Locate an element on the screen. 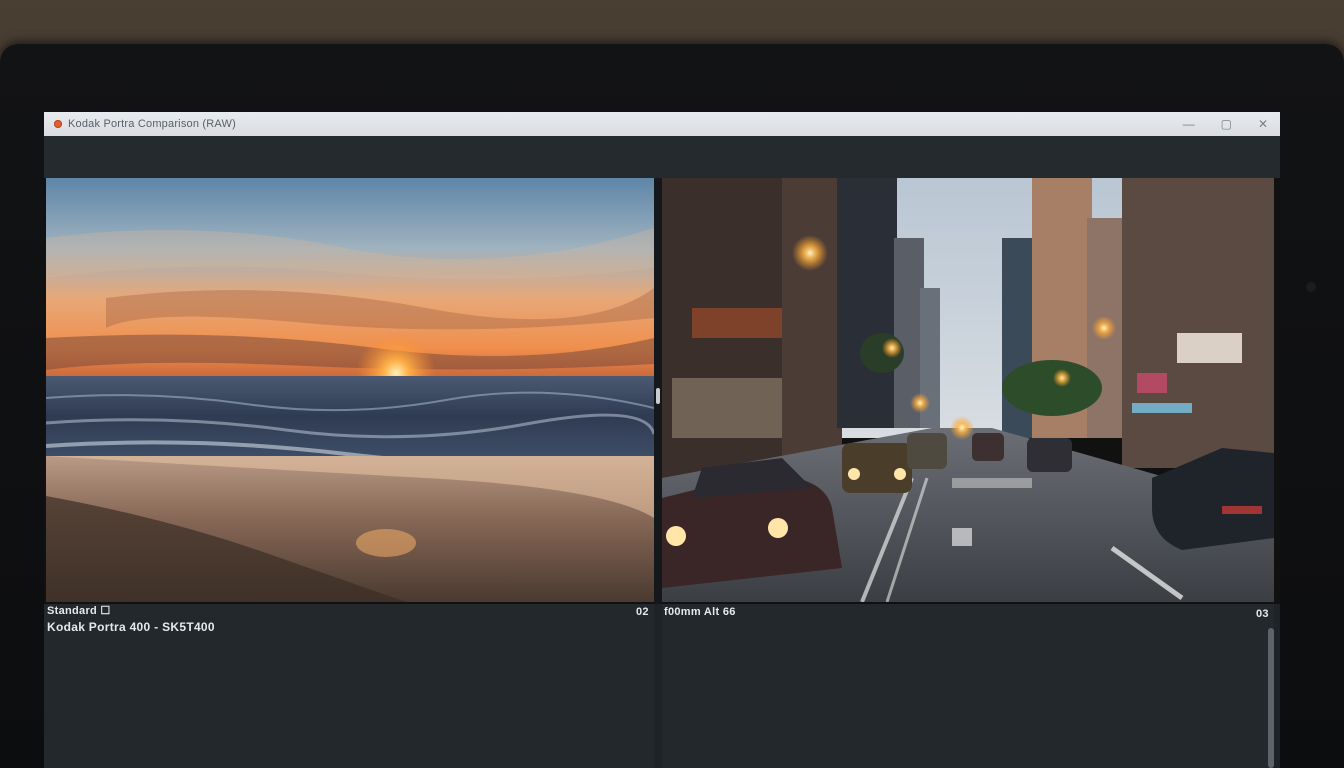 The width and height of the screenshot is (1344, 768). left-info-panel: Standard ☐ Kodak Portra 400 - SK5T400 02 is located at coordinates (349, 686).